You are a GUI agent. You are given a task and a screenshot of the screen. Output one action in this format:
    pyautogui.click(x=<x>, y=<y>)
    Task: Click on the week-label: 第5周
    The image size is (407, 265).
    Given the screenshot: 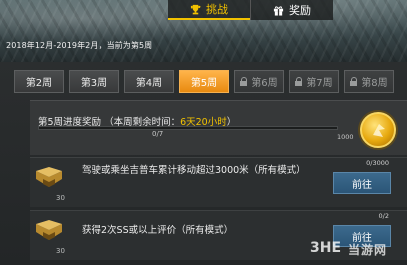 What is the action you would take?
    pyautogui.click(x=204, y=83)
    